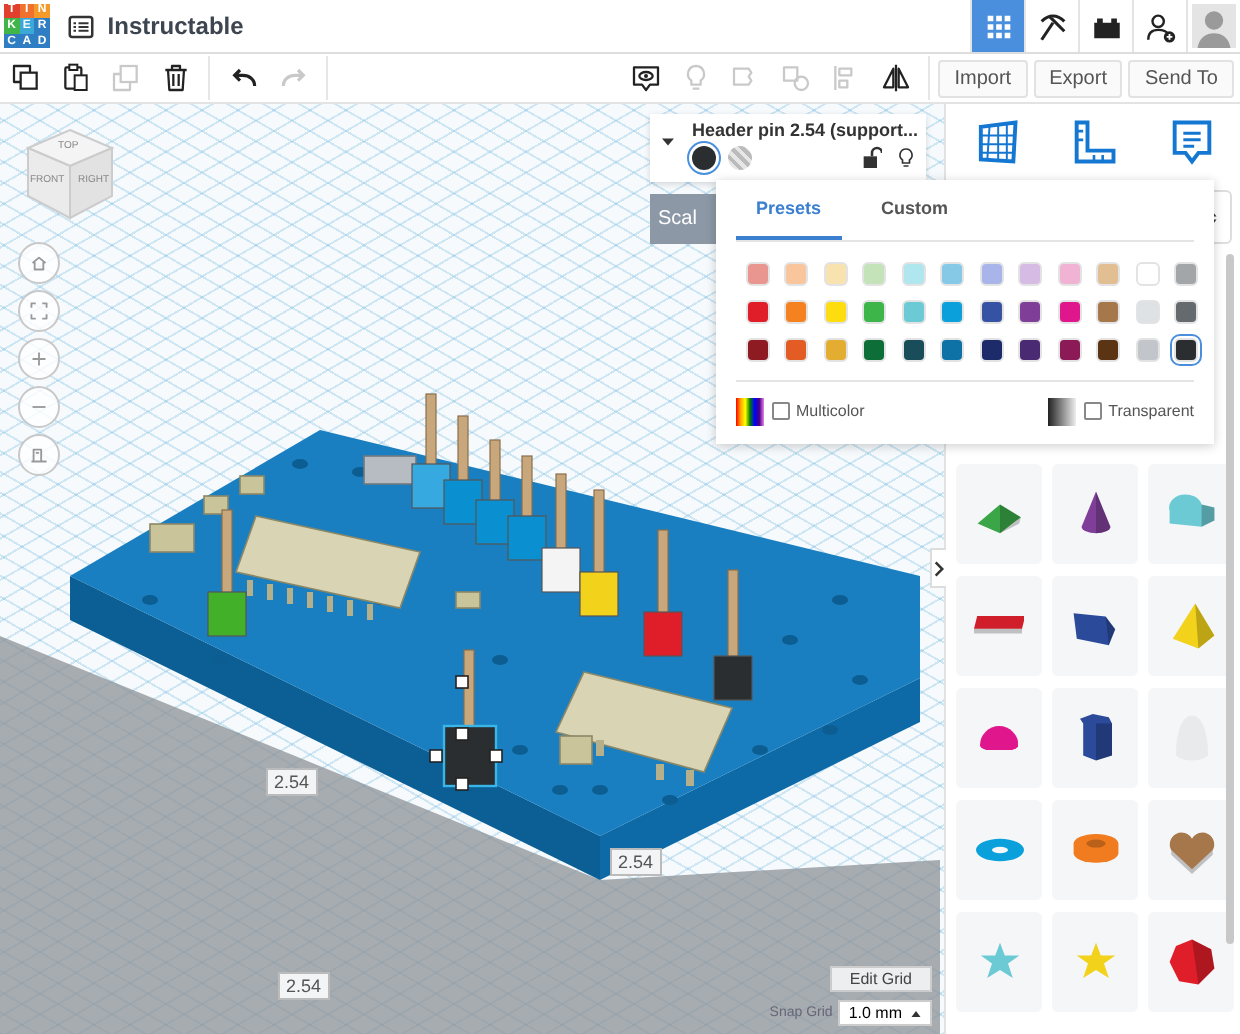  What do you see at coordinates (830, 411) in the screenshot?
I see `multicolor-label: Multicolor` at bounding box center [830, 411].